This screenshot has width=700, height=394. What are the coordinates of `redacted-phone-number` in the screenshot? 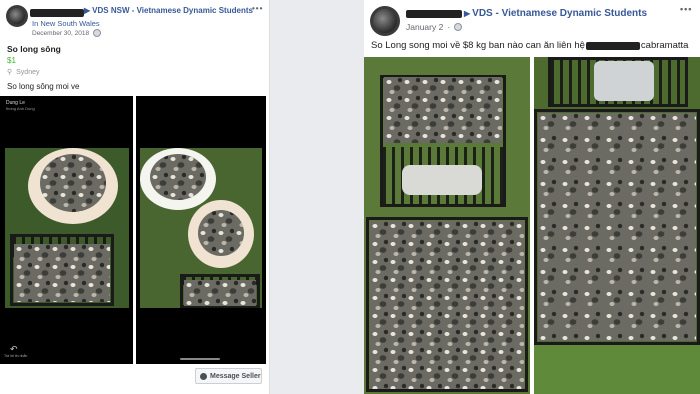 It's located at (612, 45).